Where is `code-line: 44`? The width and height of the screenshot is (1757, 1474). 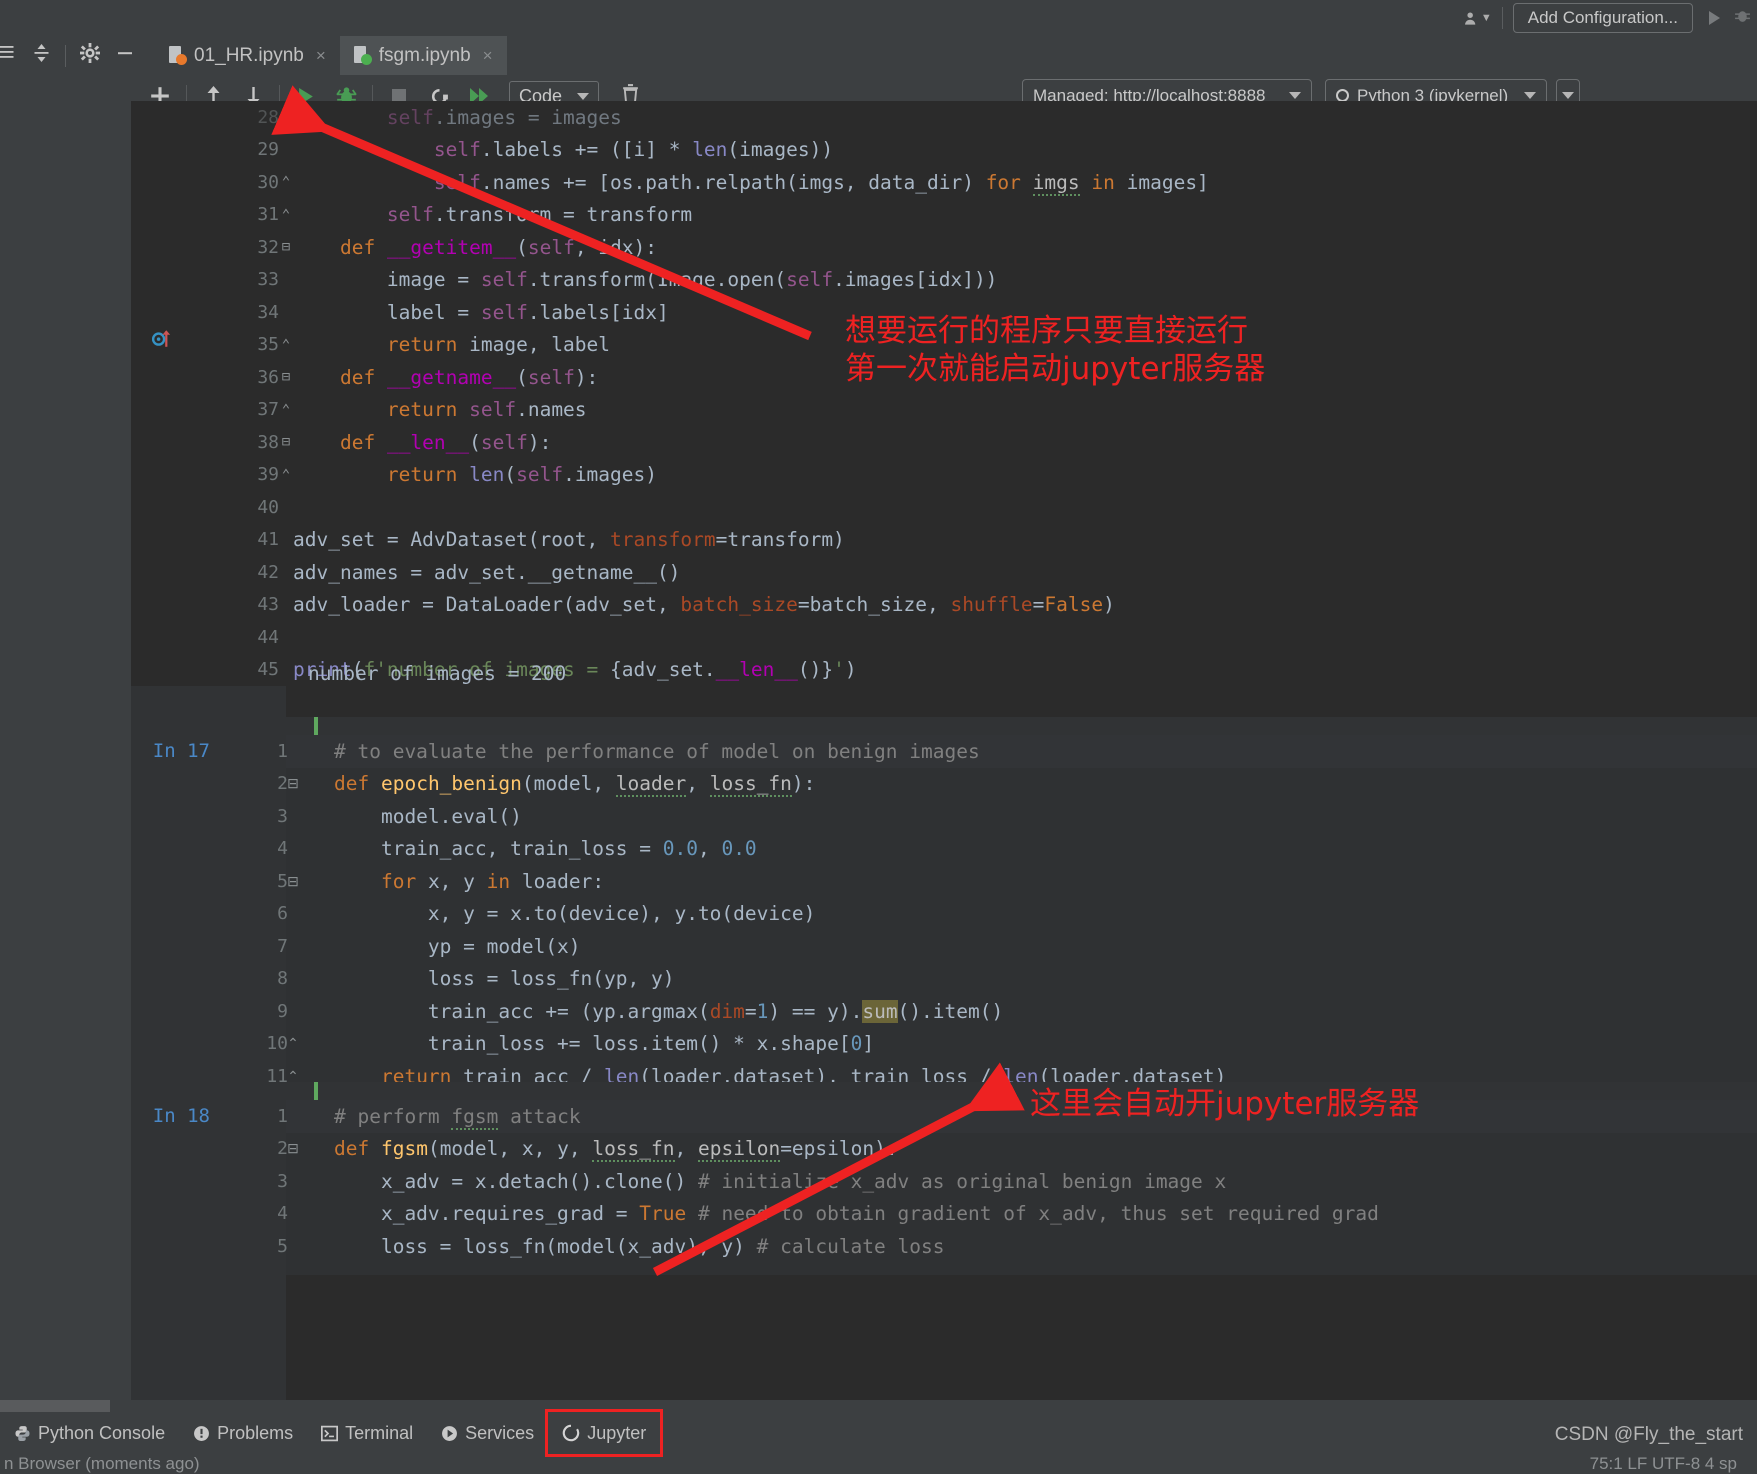 code-line: 44 is located at coordinates (944, 637).